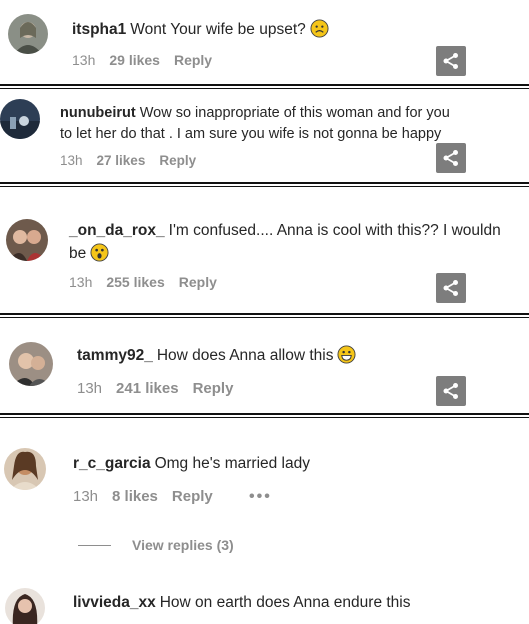 Image resolution: width=529 pixels, height=624 pixels. I want to click on view-replies-line, so click(94, 545).